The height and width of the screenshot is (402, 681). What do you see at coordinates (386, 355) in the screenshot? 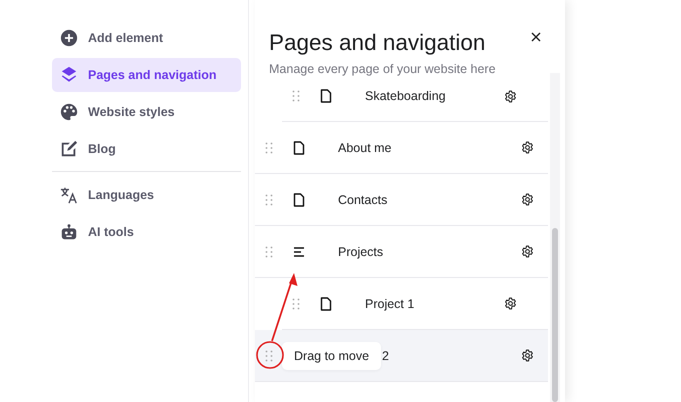
I see `page-name: 2` at bounding box center [386, 355].